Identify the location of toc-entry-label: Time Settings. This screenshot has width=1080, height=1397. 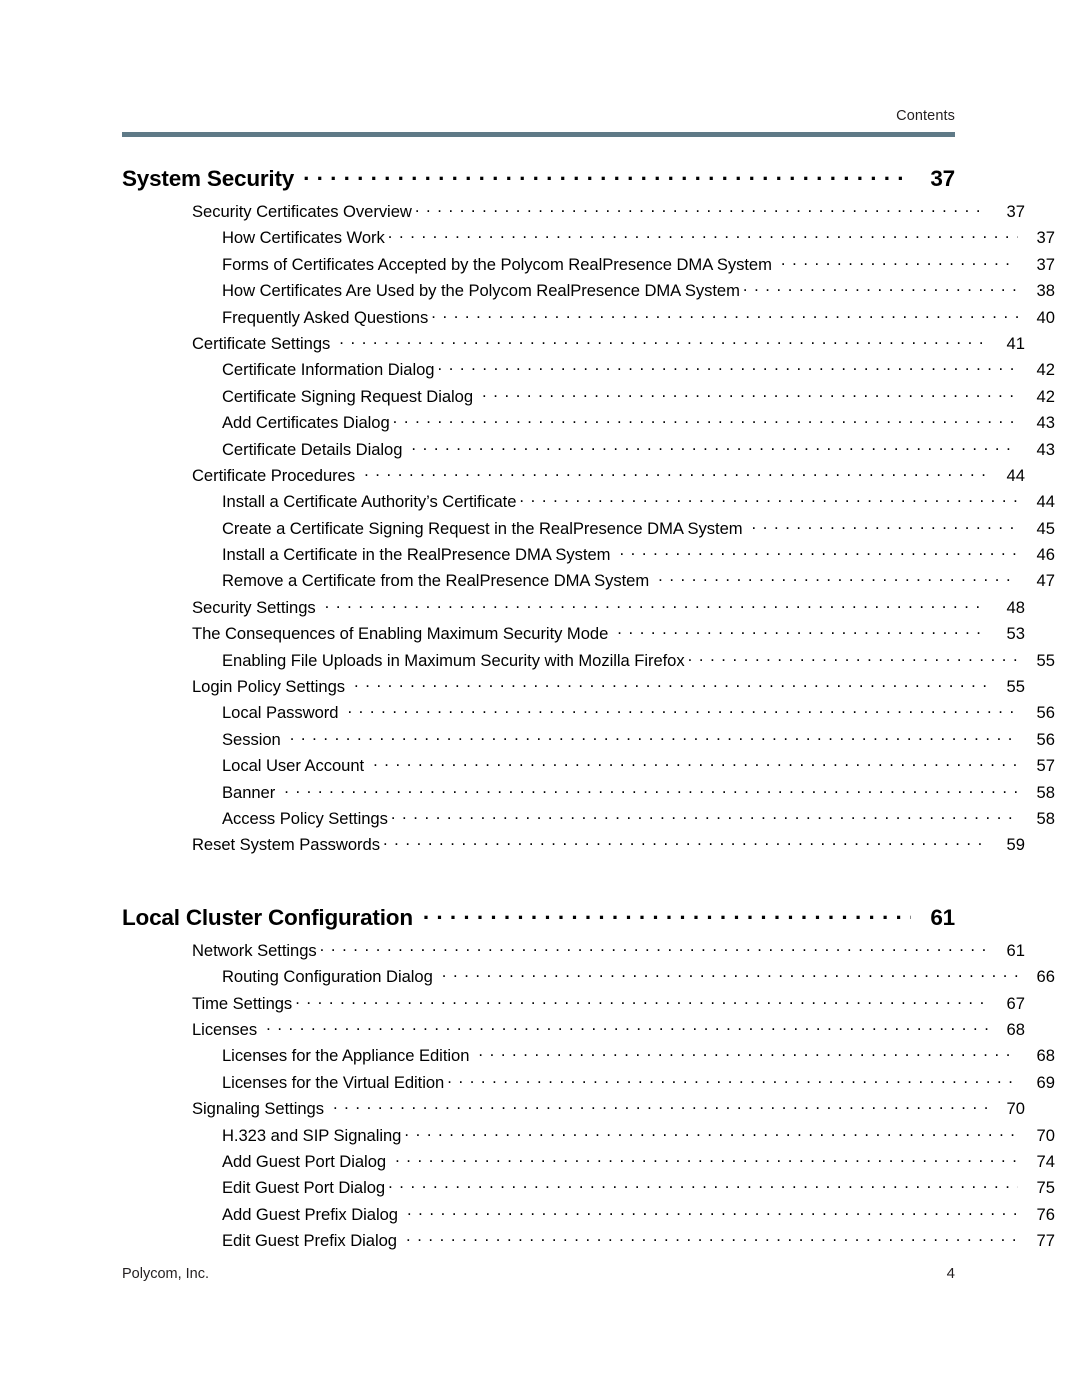
(242, 1003).